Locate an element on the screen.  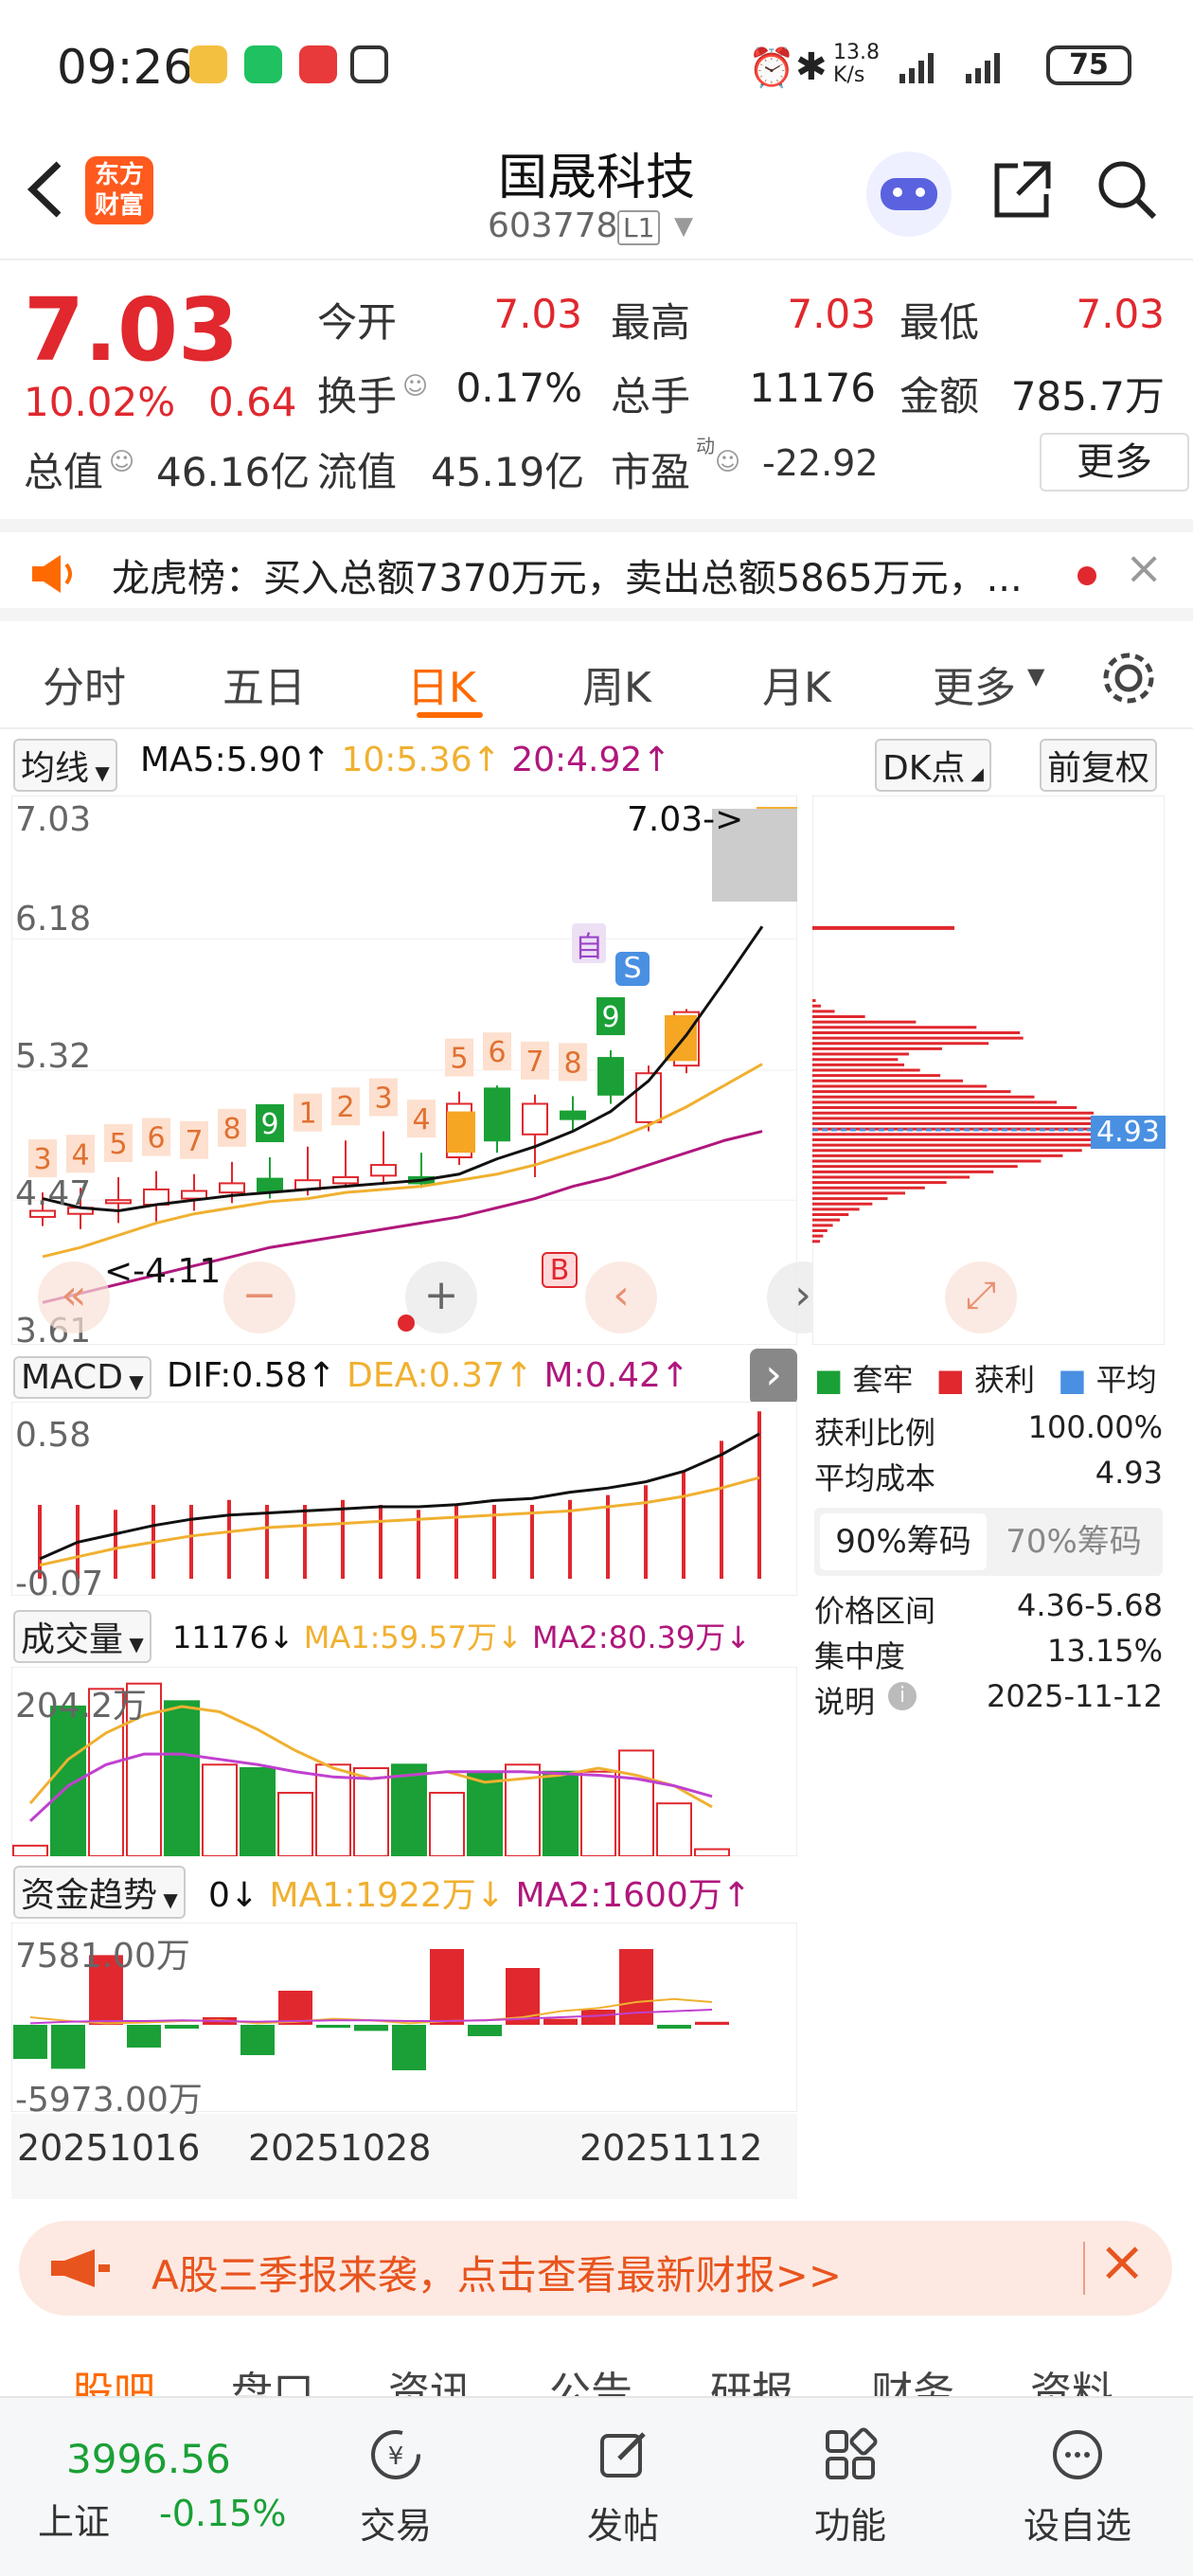
ma-legend: MA5:5.90↑ 10:5.36↑ 20:4.92↑ is located at coordinates (405, 760).